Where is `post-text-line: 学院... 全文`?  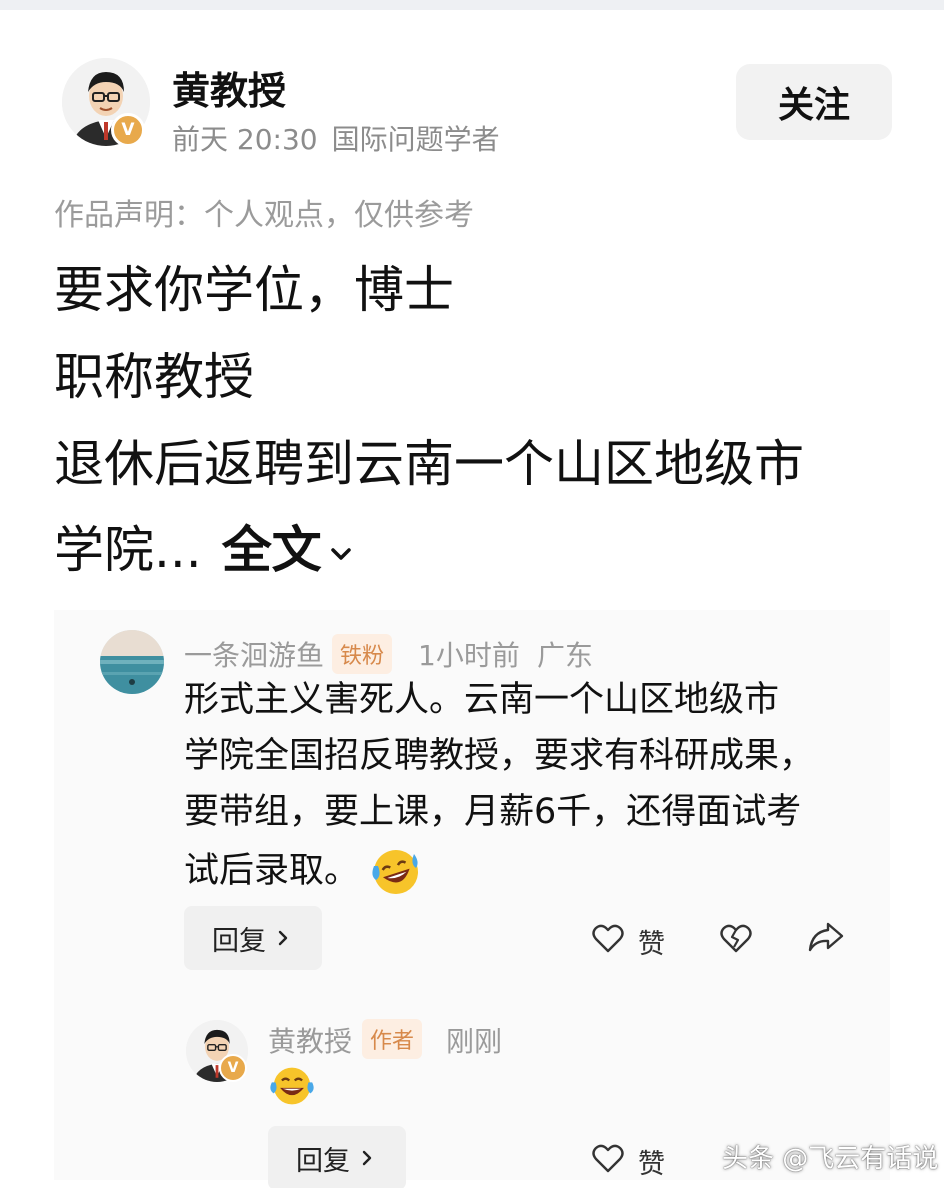 post-text-line: 学院... 全文 is located at coordinates (205, 550).